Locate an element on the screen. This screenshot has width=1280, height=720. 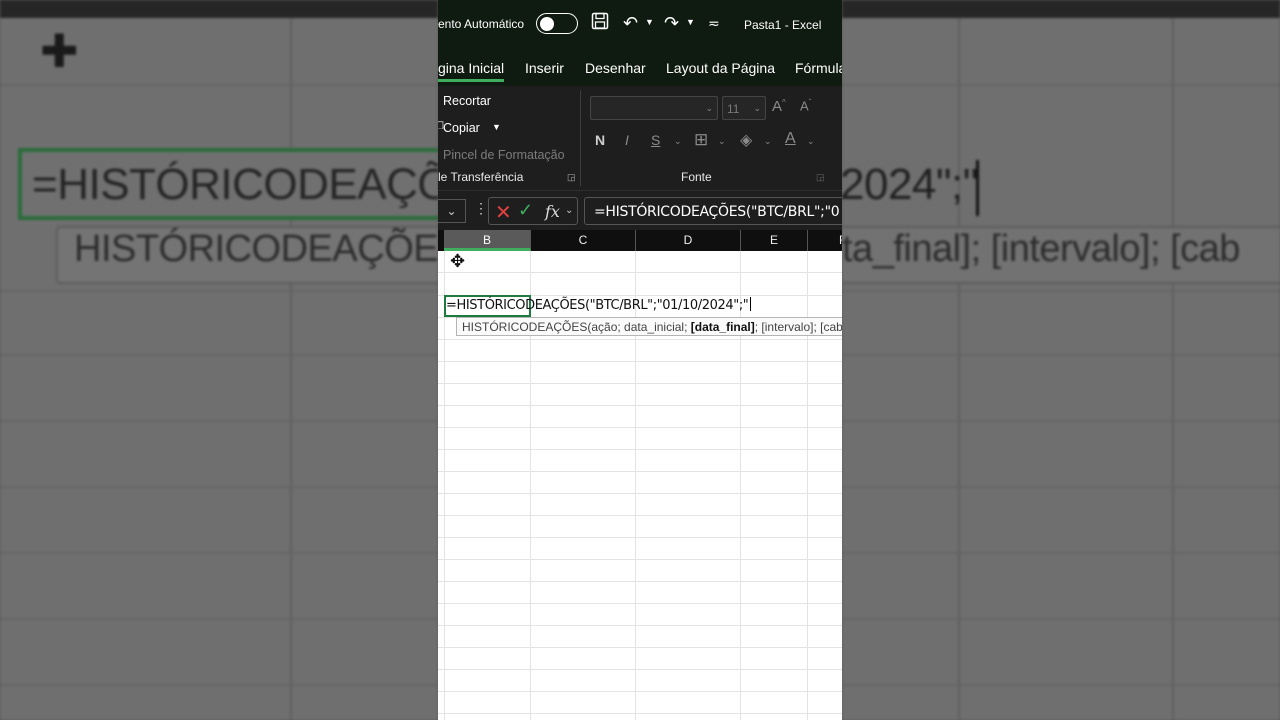
undo-dropdown-icon: ▼ is located at coordinates (649, 22).